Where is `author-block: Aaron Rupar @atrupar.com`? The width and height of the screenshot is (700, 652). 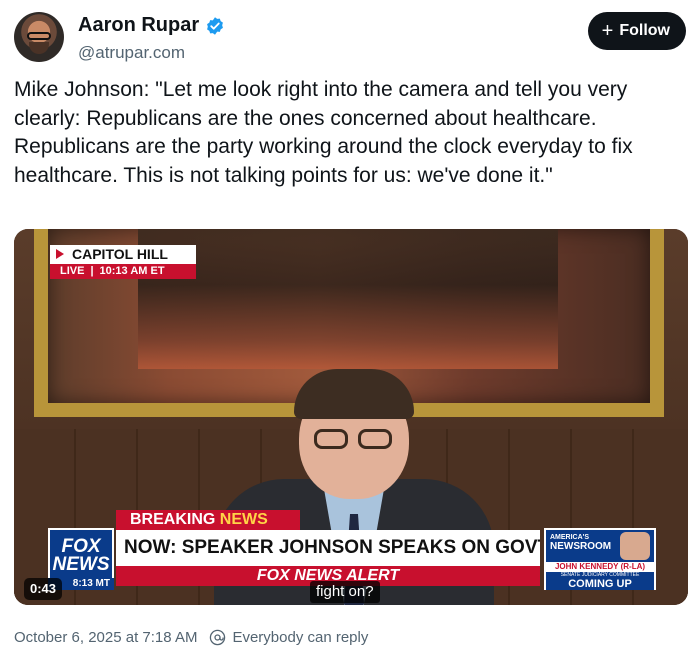
author-block: Aaron Rupar @atrupar.com is located at coordinates (151, 38).